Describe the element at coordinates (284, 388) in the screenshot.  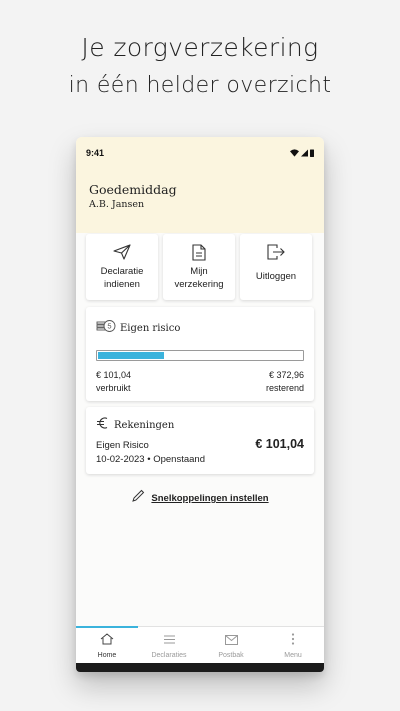
I see `remaining-label: resterend` at that location.